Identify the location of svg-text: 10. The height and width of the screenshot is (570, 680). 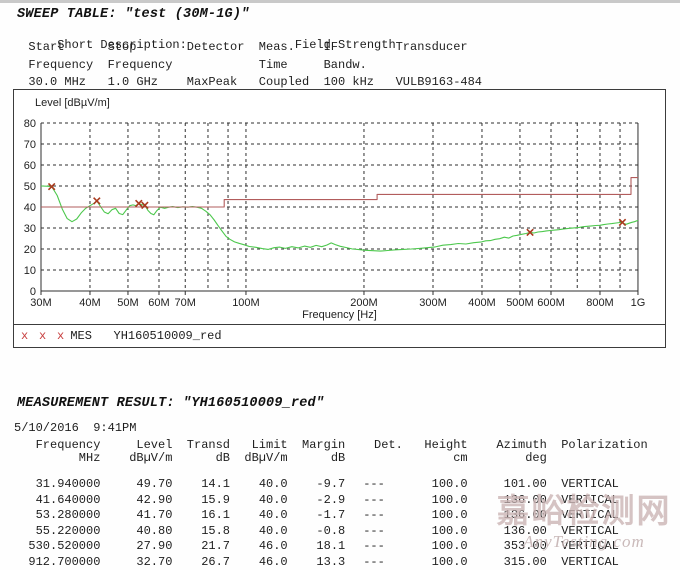
(30, 271).